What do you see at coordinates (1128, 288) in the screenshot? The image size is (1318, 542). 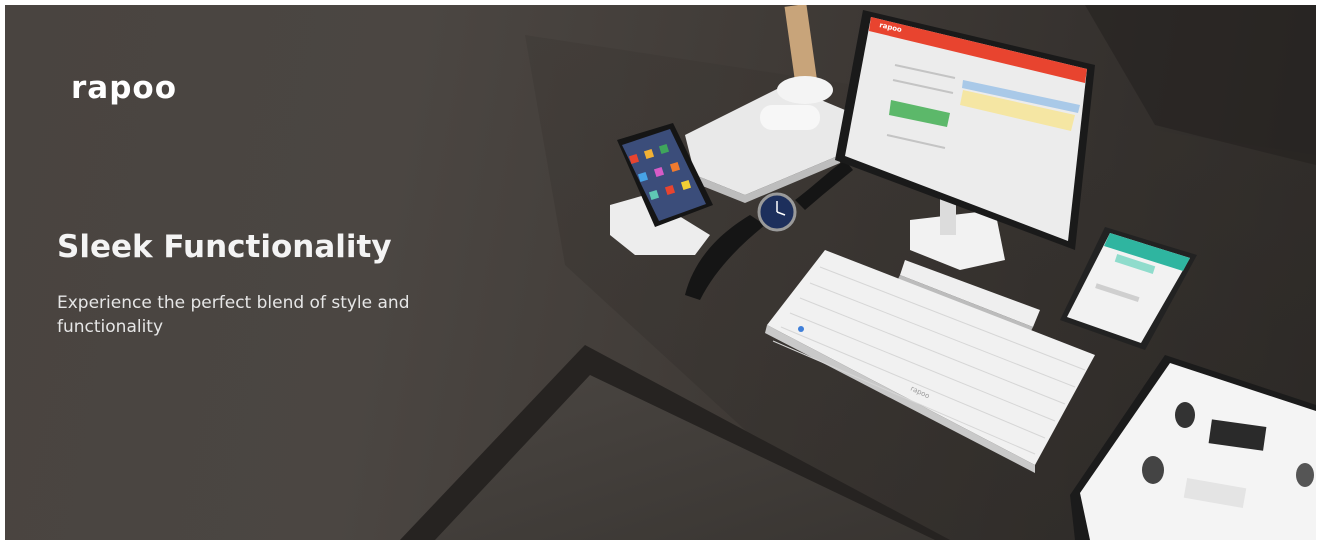 I see `smartphone` at bounding box center [1128, 288].